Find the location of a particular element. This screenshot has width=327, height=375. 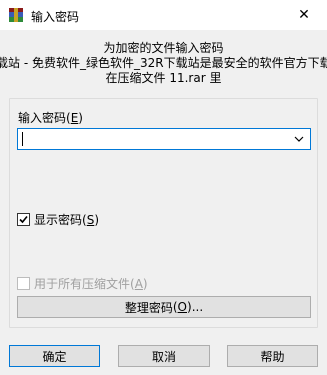

cancel-button: 取消 is located at coordinates (164, 356).